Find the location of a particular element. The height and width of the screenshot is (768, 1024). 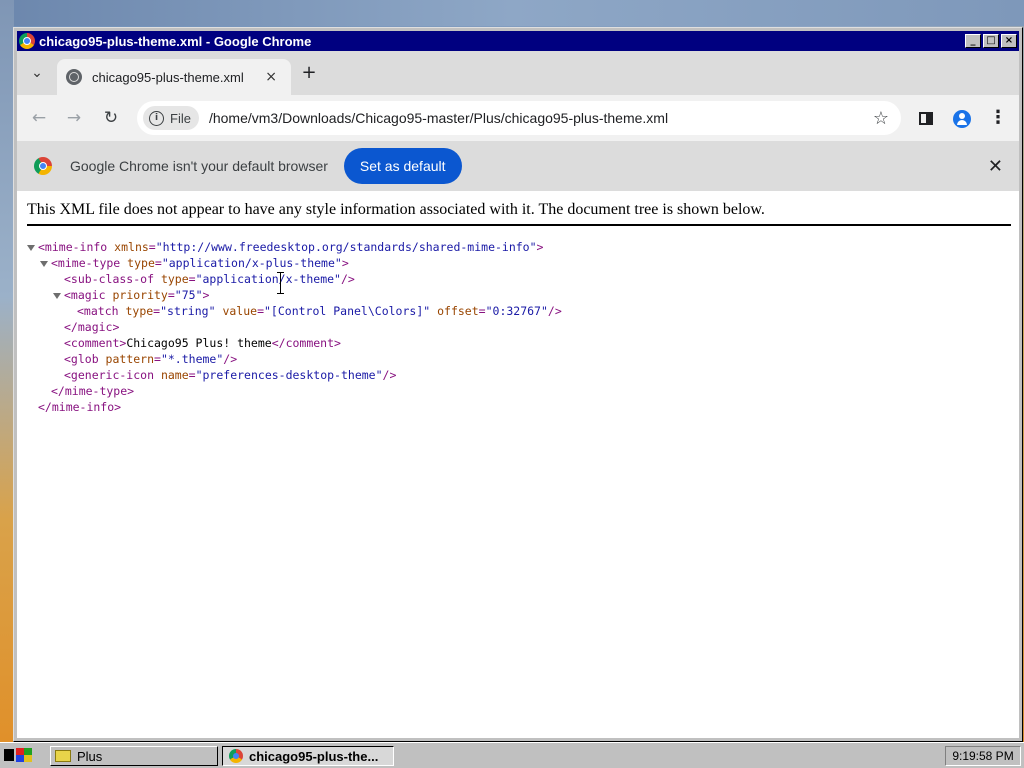

set-as-default-button: Set as default is located at coordinates (402, 166).